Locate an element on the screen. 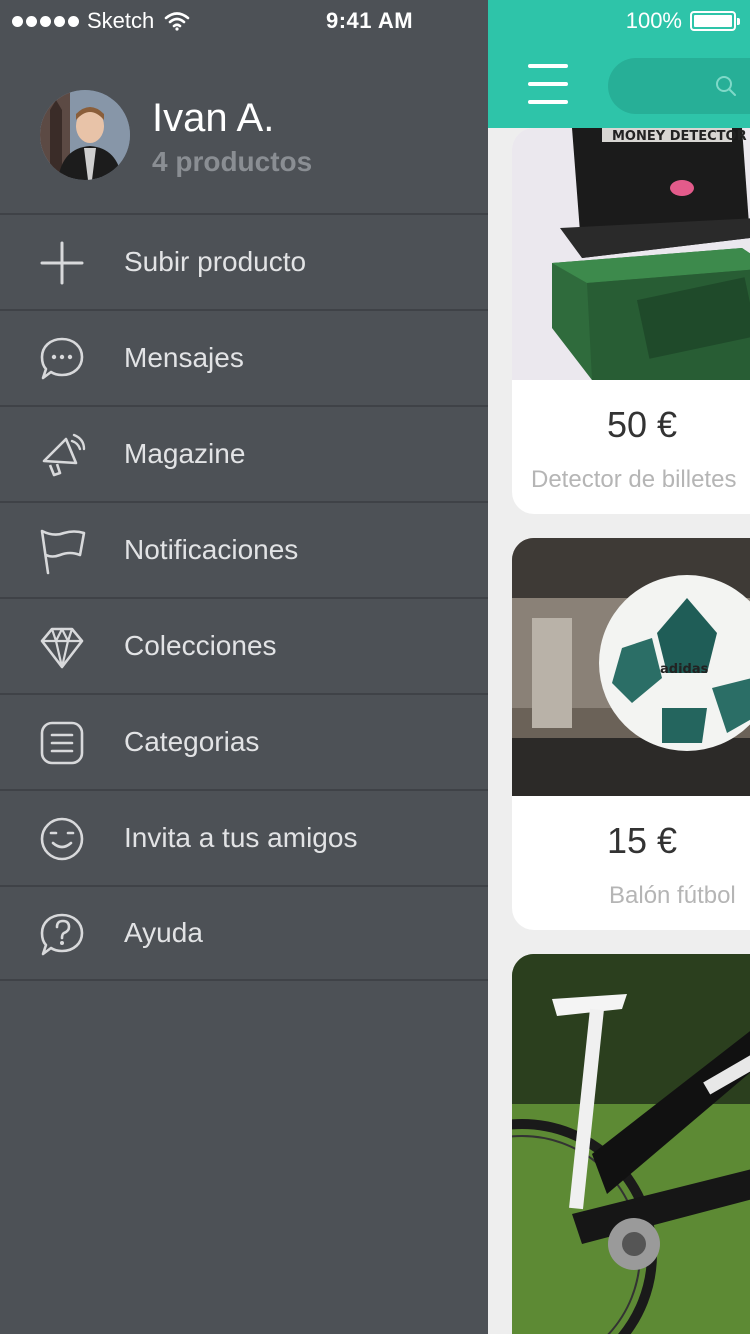 Image resolution: width=750 pixels, height=1334 pixels. status-bar-right: 100% is located at coordinates (682, 21).